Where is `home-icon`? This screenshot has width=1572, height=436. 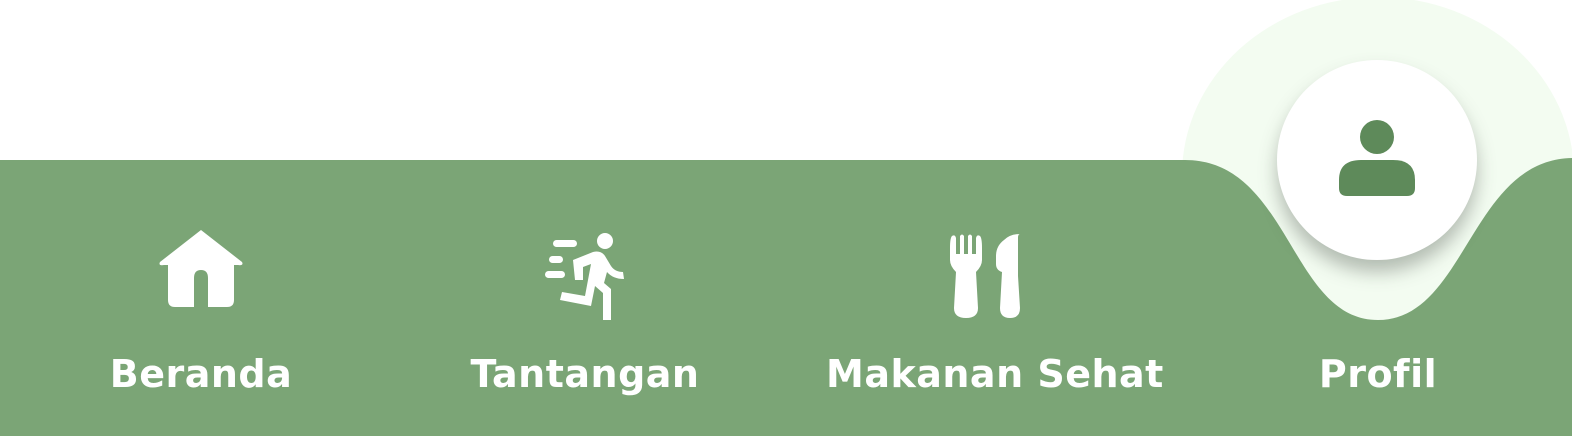 home-icon is located at coordinates (201, 270).